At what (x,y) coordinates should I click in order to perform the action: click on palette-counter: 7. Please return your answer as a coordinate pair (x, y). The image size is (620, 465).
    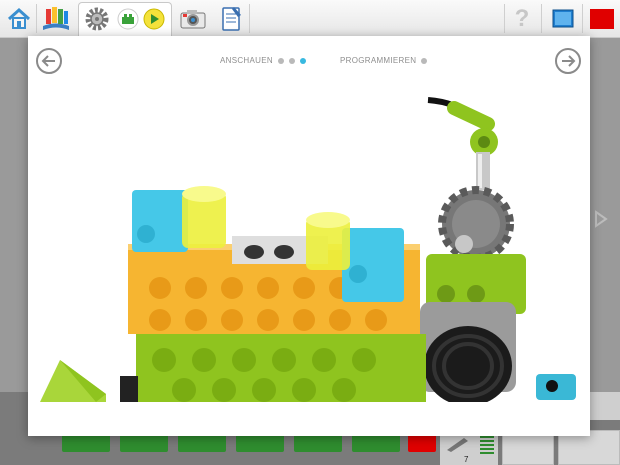
    Looking at the image, I should click on (466, 459).